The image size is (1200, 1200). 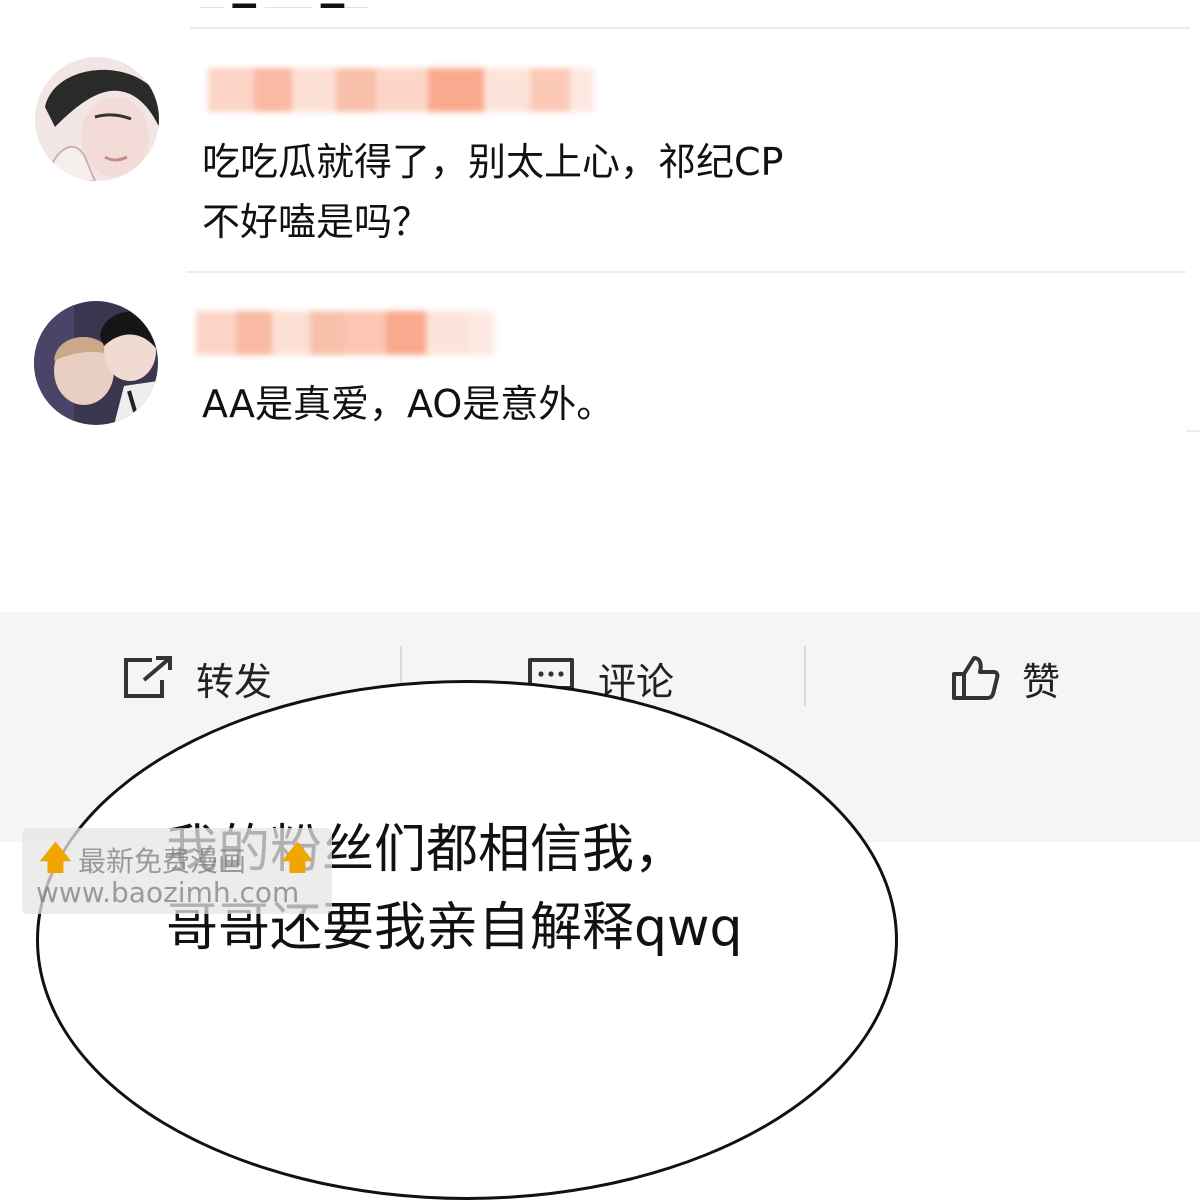 What do you see at coordinates (805, 676) in the screenshot?
I see `action-separator` at bounding box center [805, 676].